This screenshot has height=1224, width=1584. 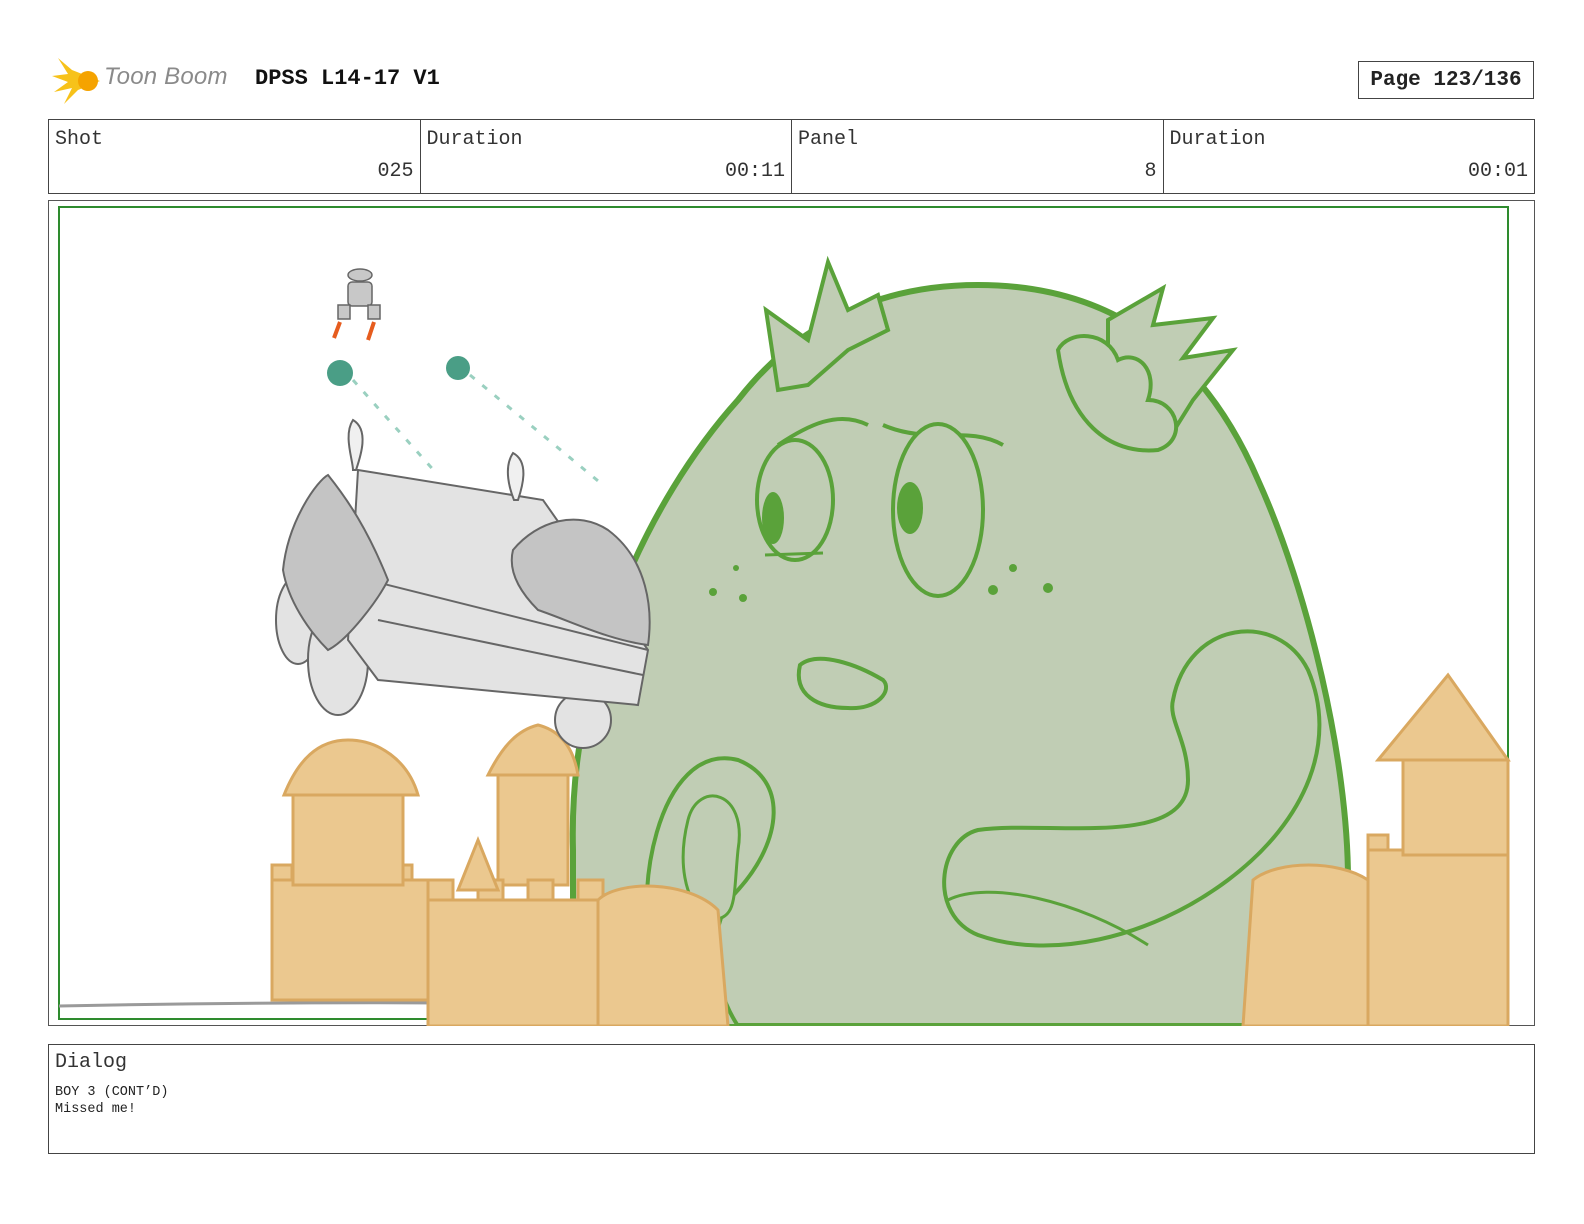 What do you see at coordinates (791, 1099) in the screenshot?
I see `dialog-box: Dialog BOY 3 (CONT’D) Missed me!` at bounding box center [791, 1099].